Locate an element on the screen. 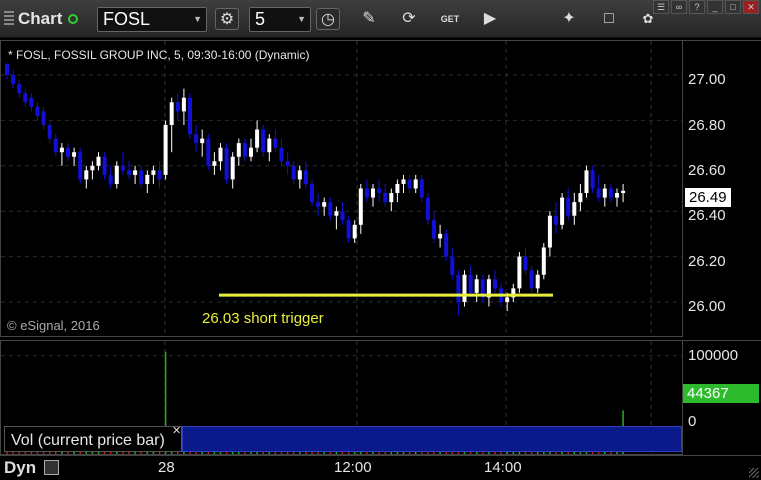  lock-icon is located at coordinates (51, 467).